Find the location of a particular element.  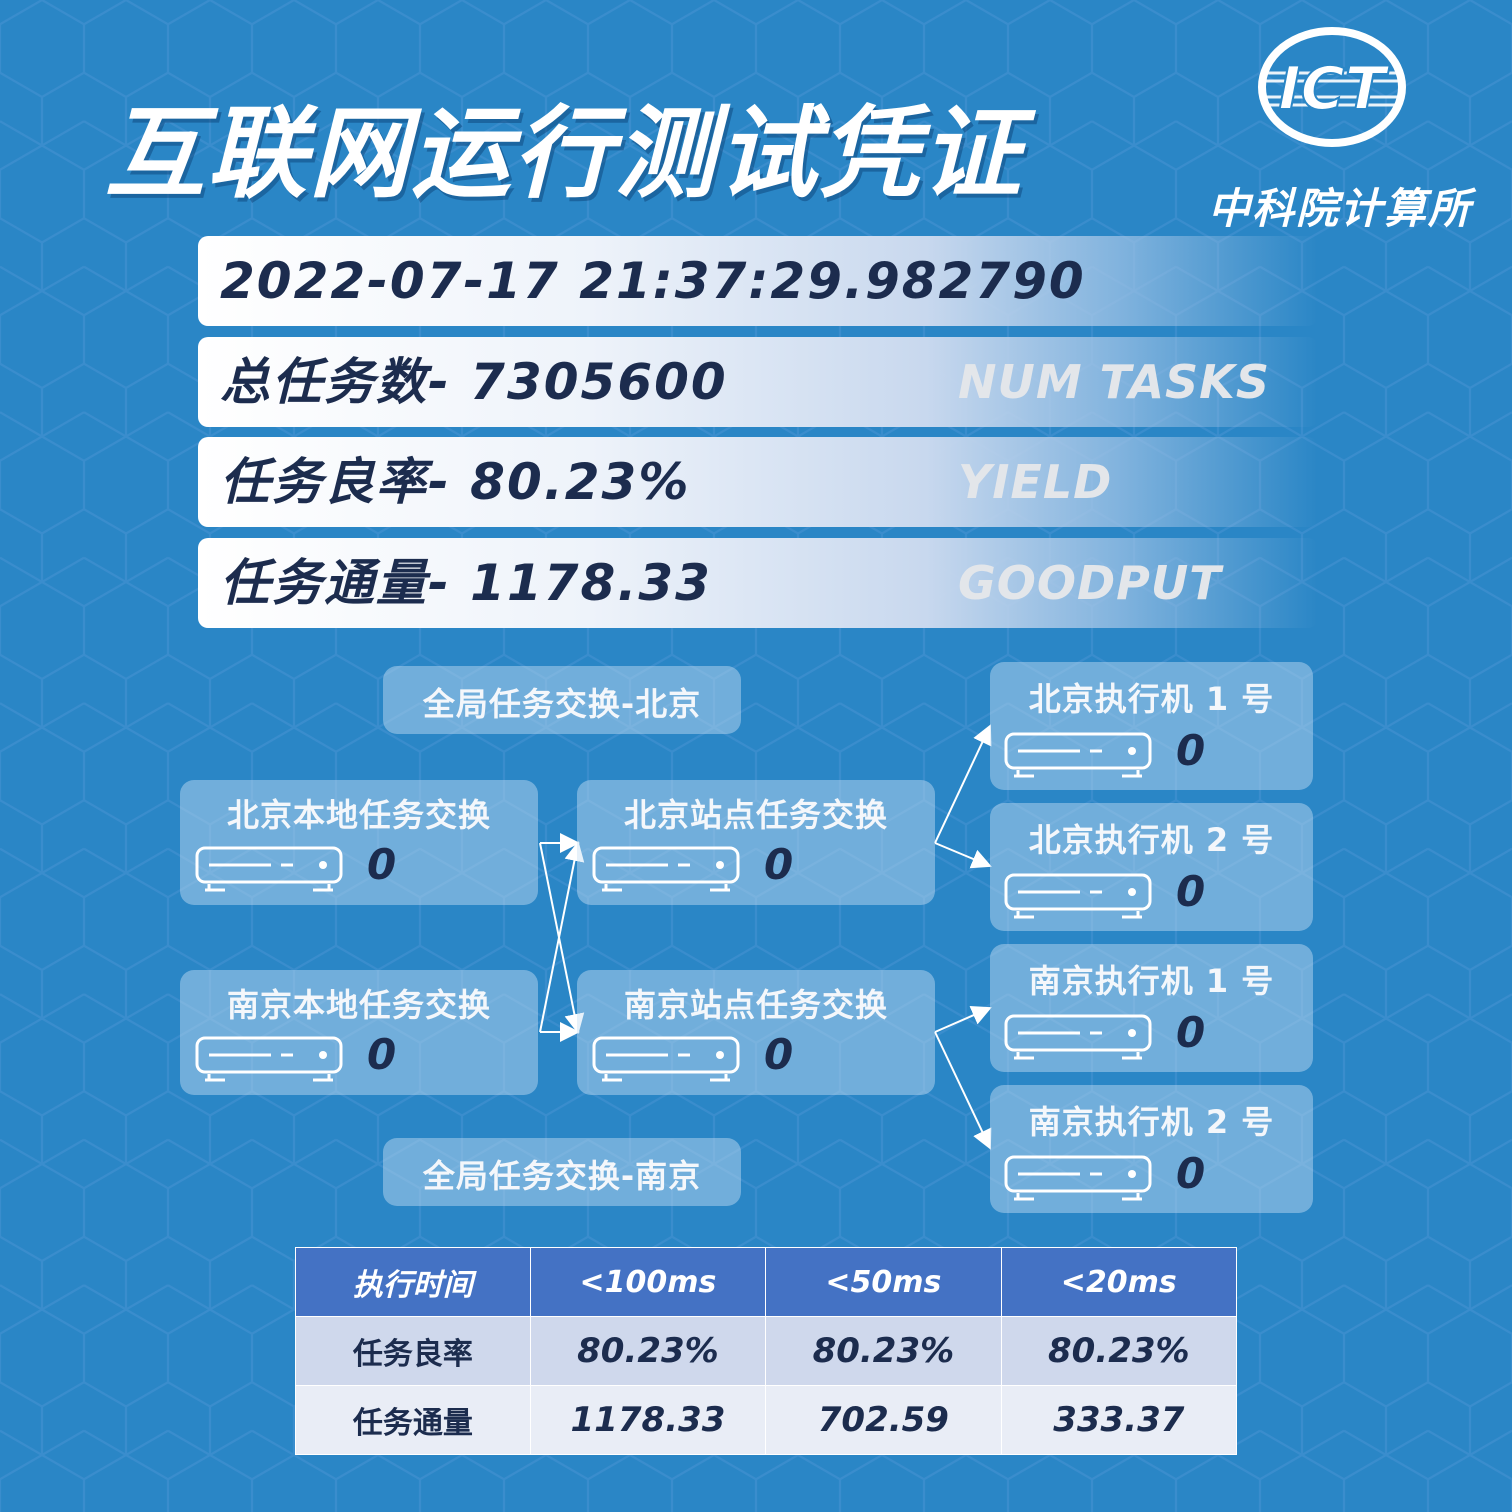

global-exchange-nanjing: 全局任务交换-南京 is located at coordinates (562, 1172).